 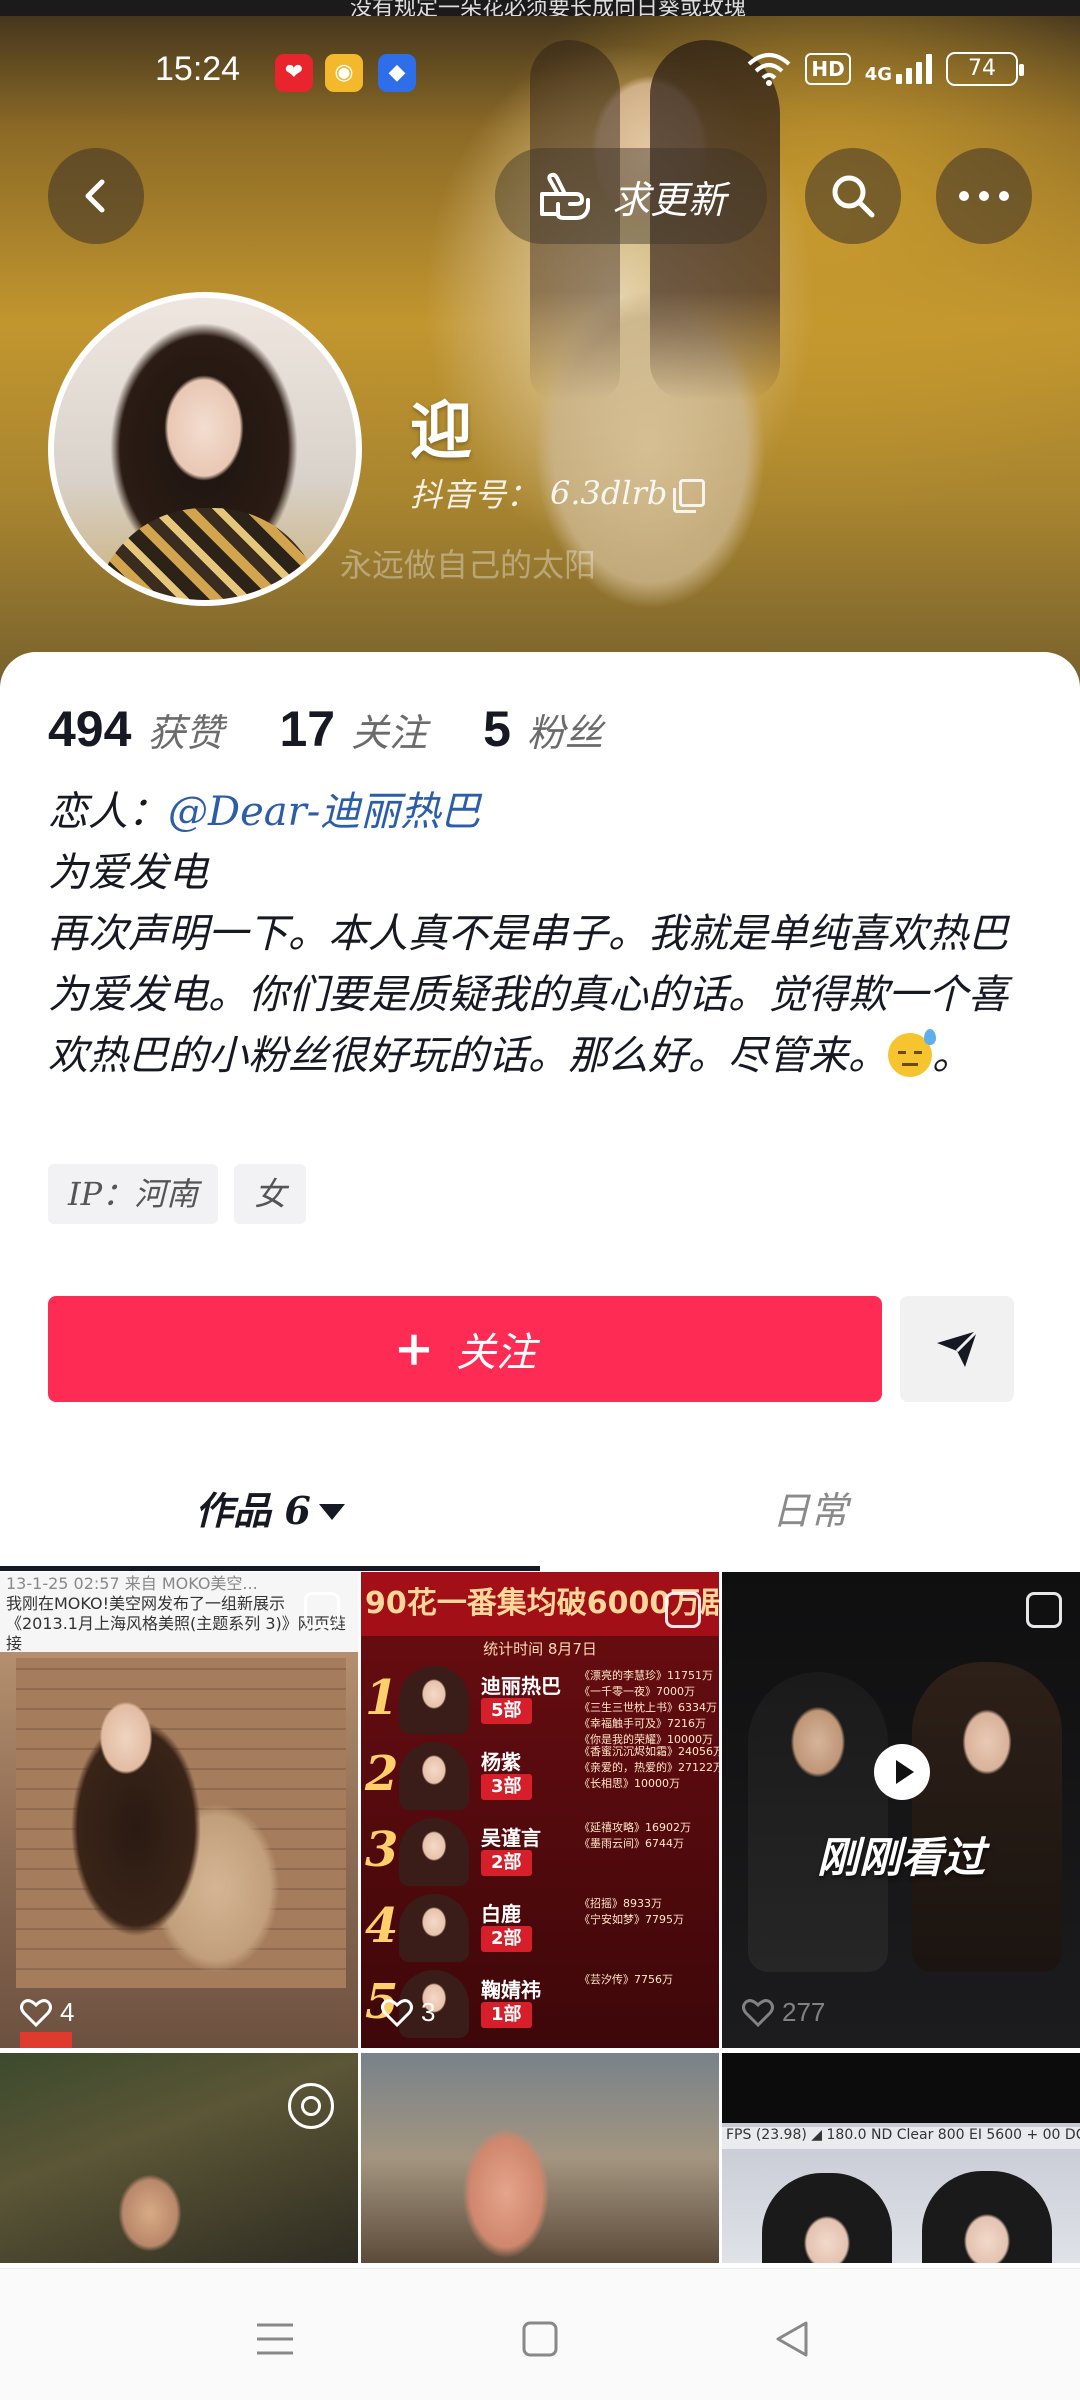 I want to click on followers-count: 5, so click(x=497, y=729).